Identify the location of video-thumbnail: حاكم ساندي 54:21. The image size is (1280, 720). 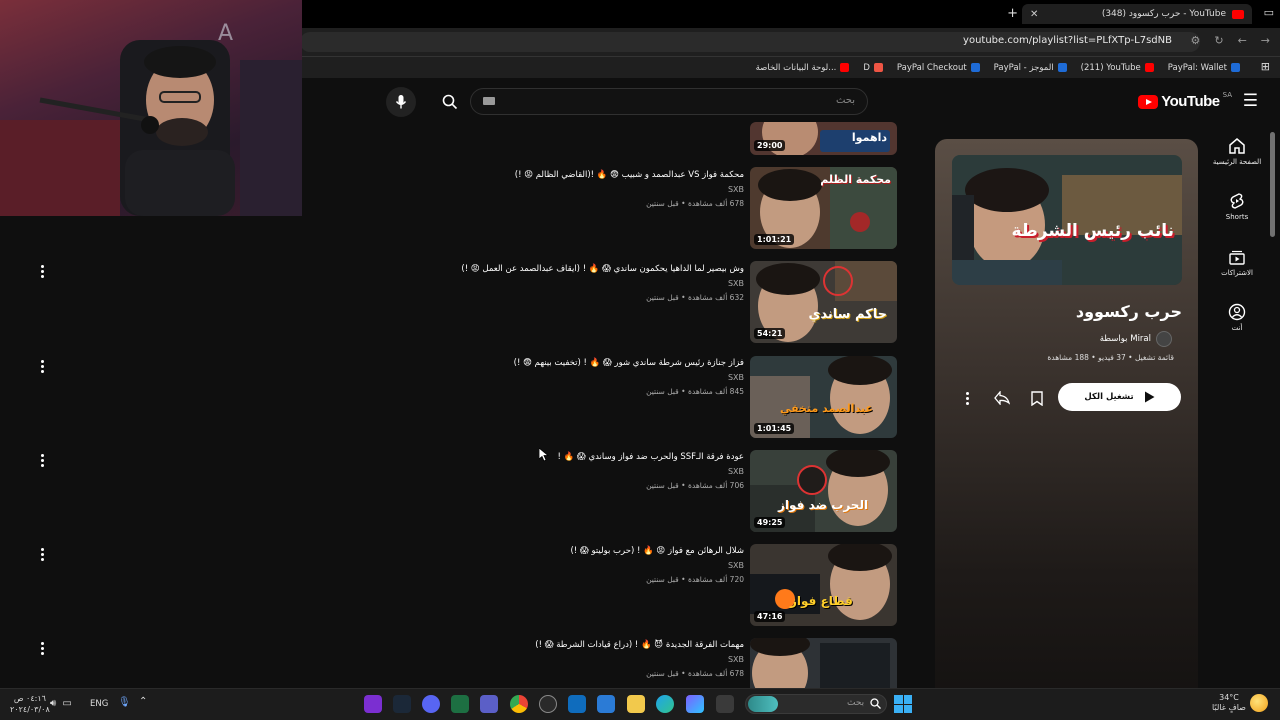
(823, 302).